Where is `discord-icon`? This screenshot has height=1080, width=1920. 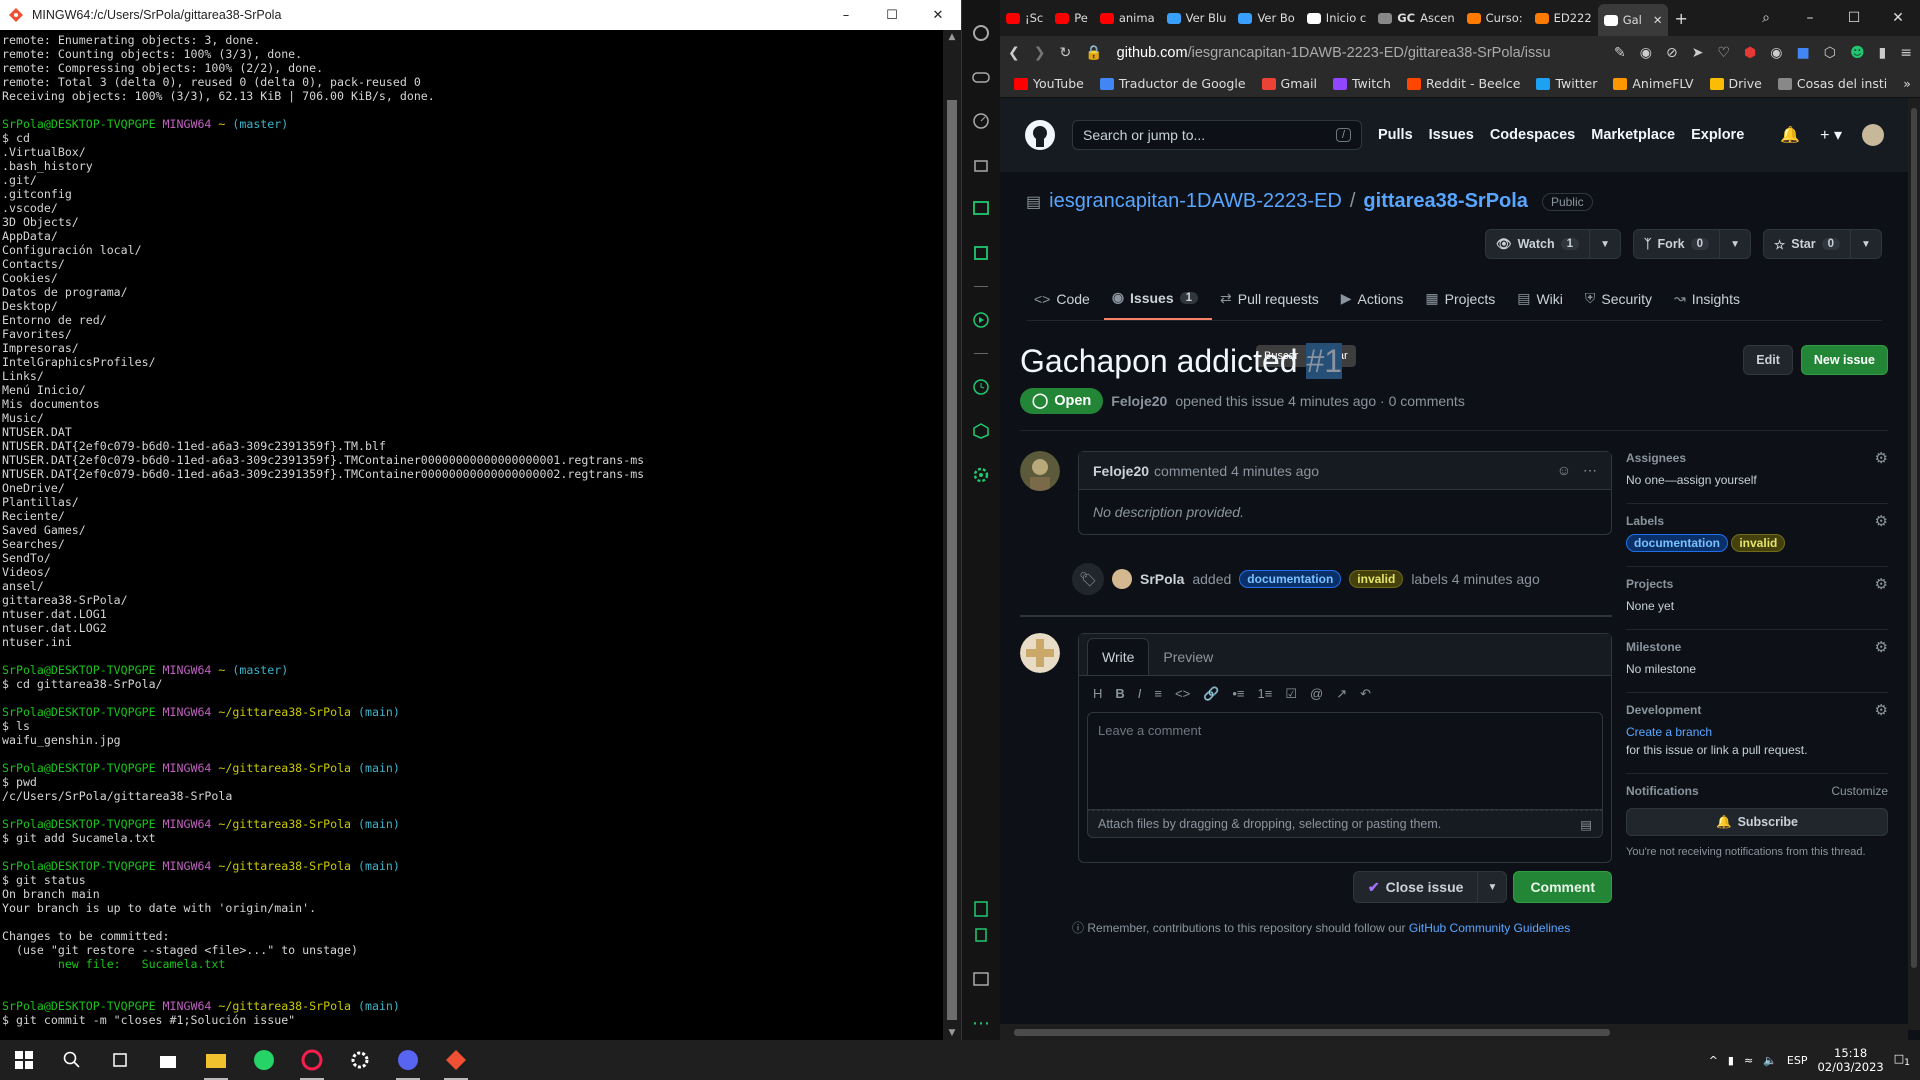 discord-icon is located at coordinates (408, 1060).